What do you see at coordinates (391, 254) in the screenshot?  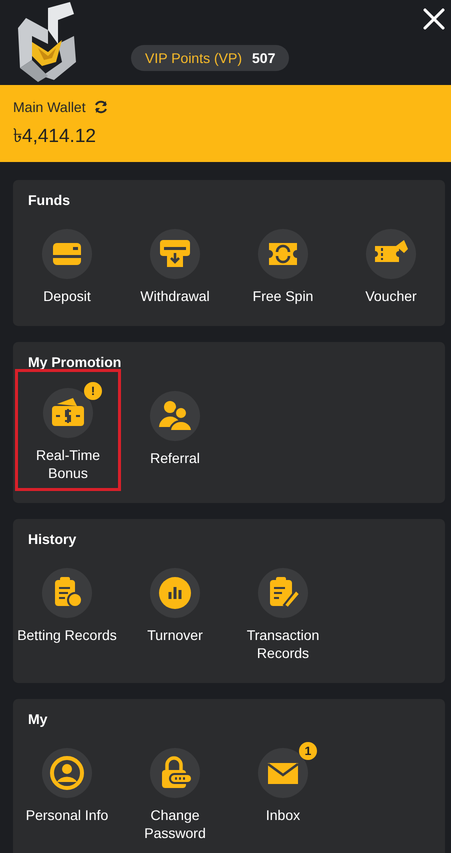 I see `voucher-icon` at bounding box center [391, 254].